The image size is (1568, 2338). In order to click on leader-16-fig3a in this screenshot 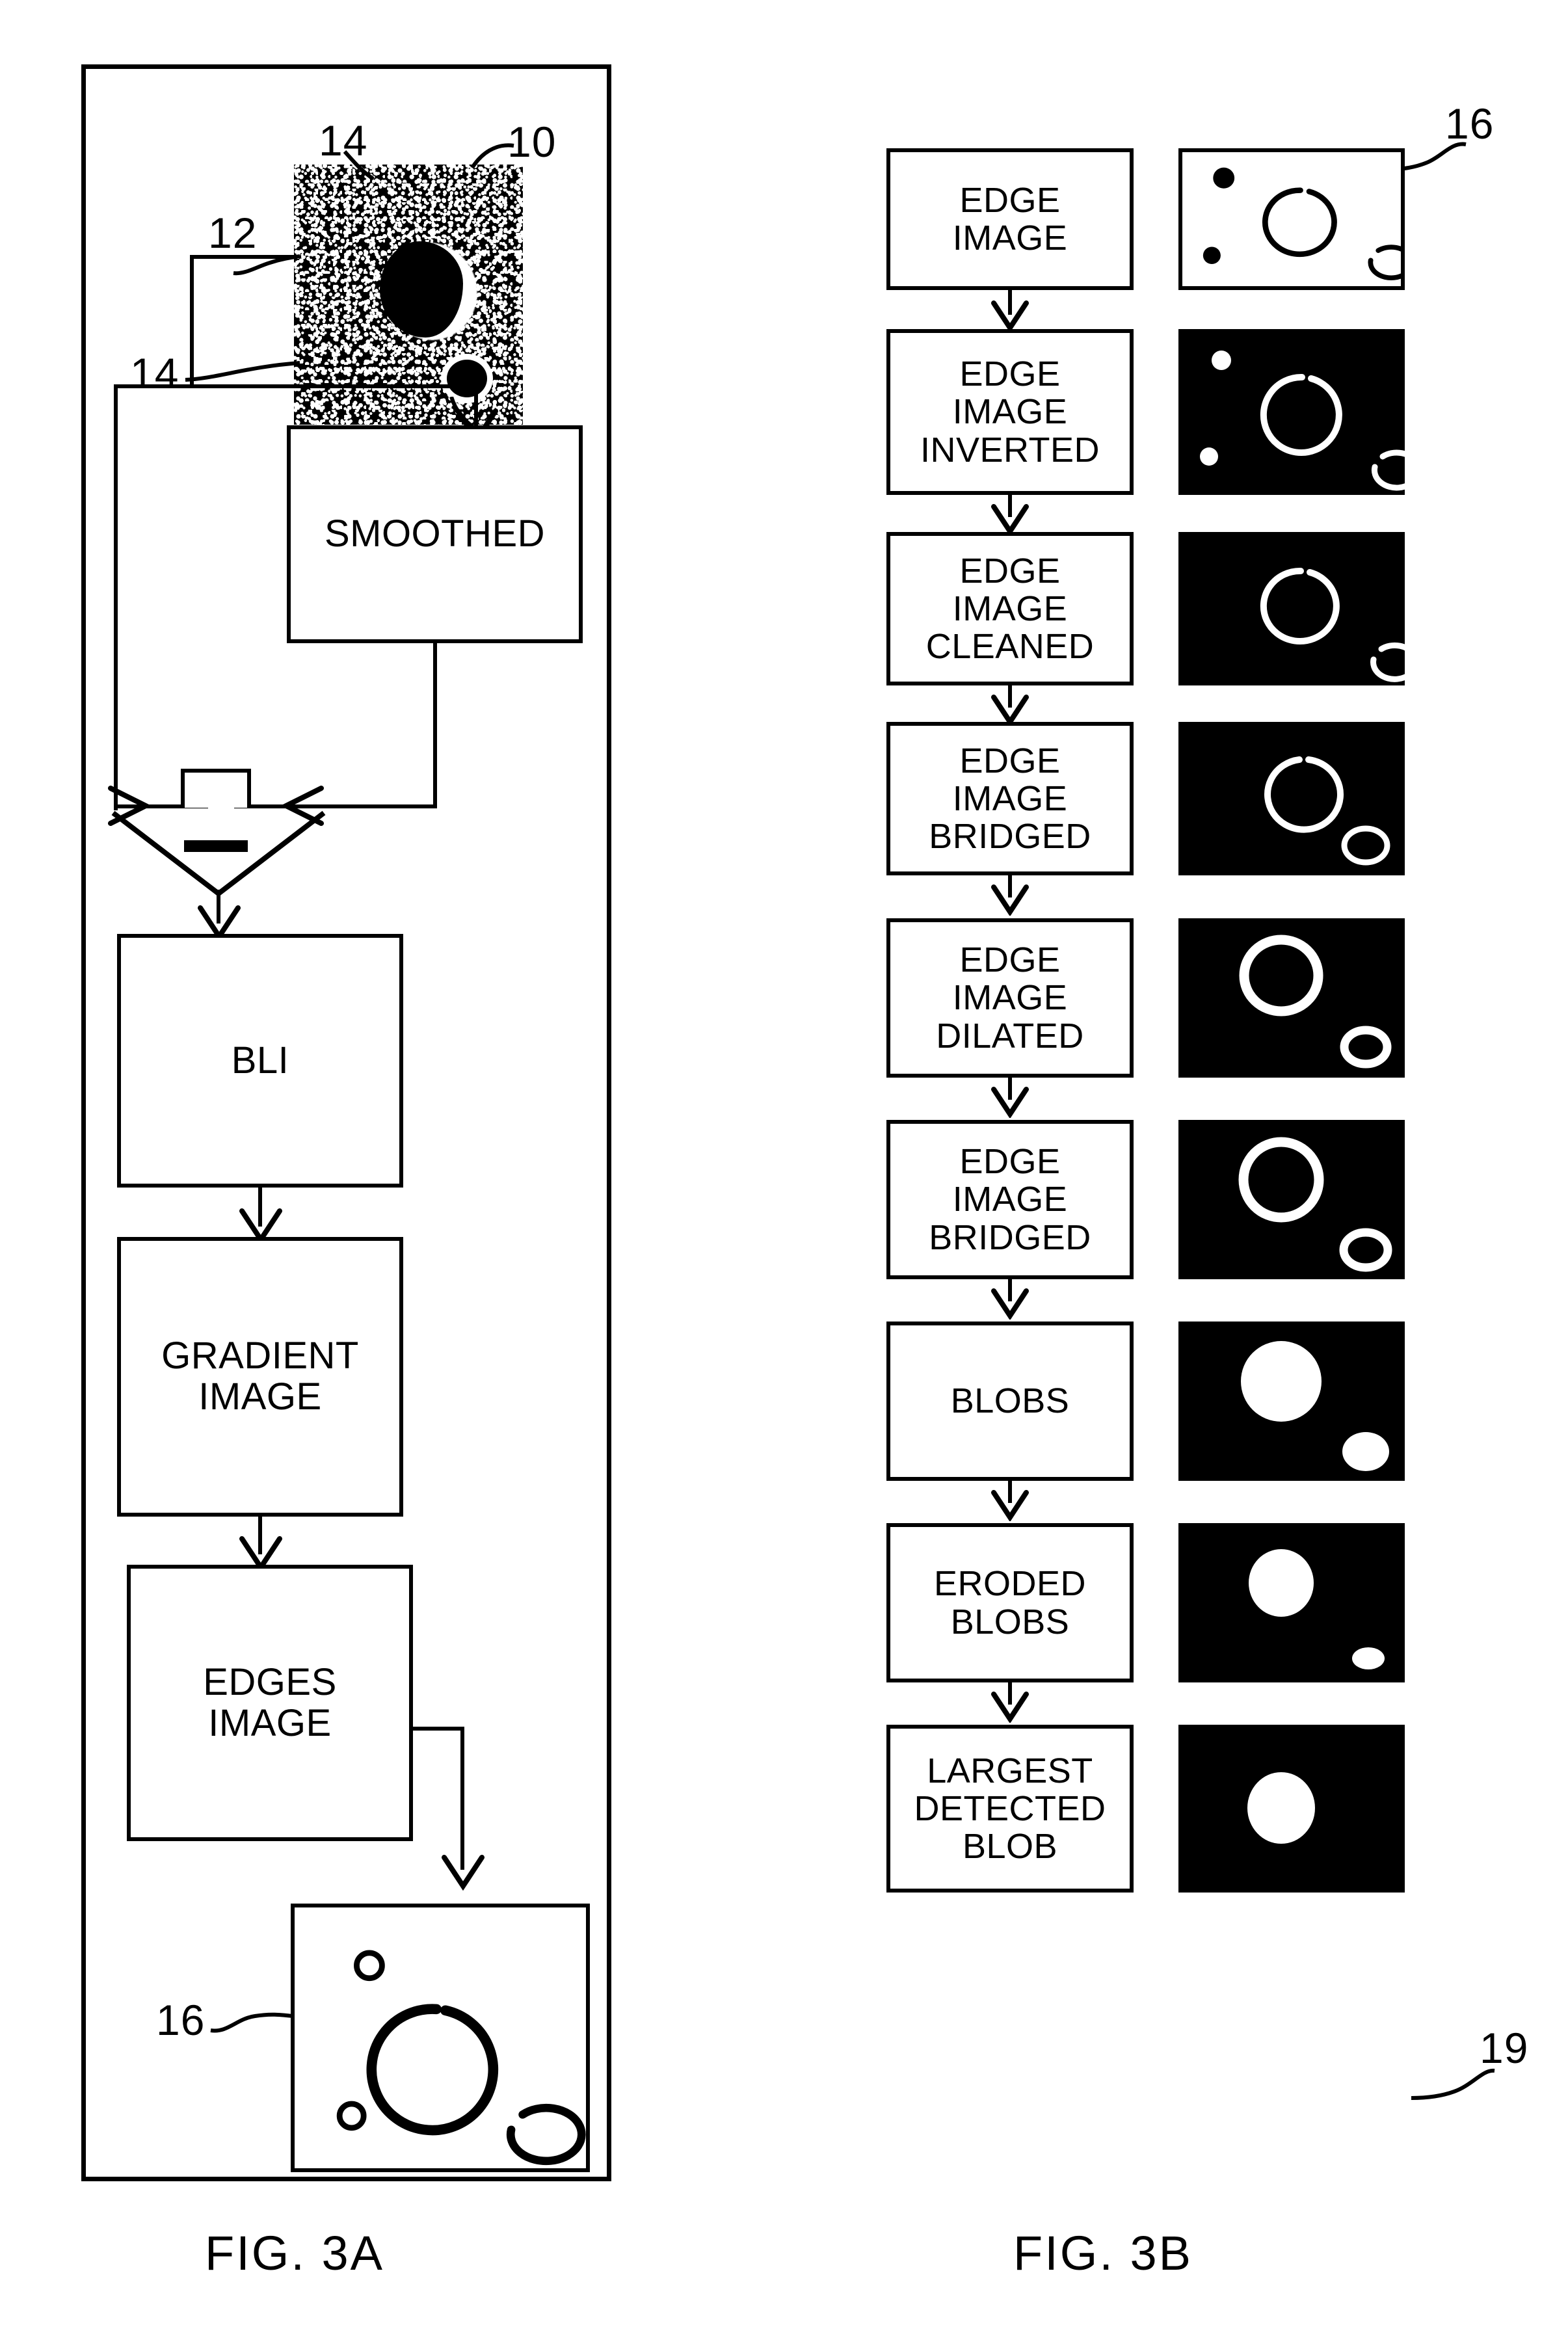, I will do `click(252, 2022)`.